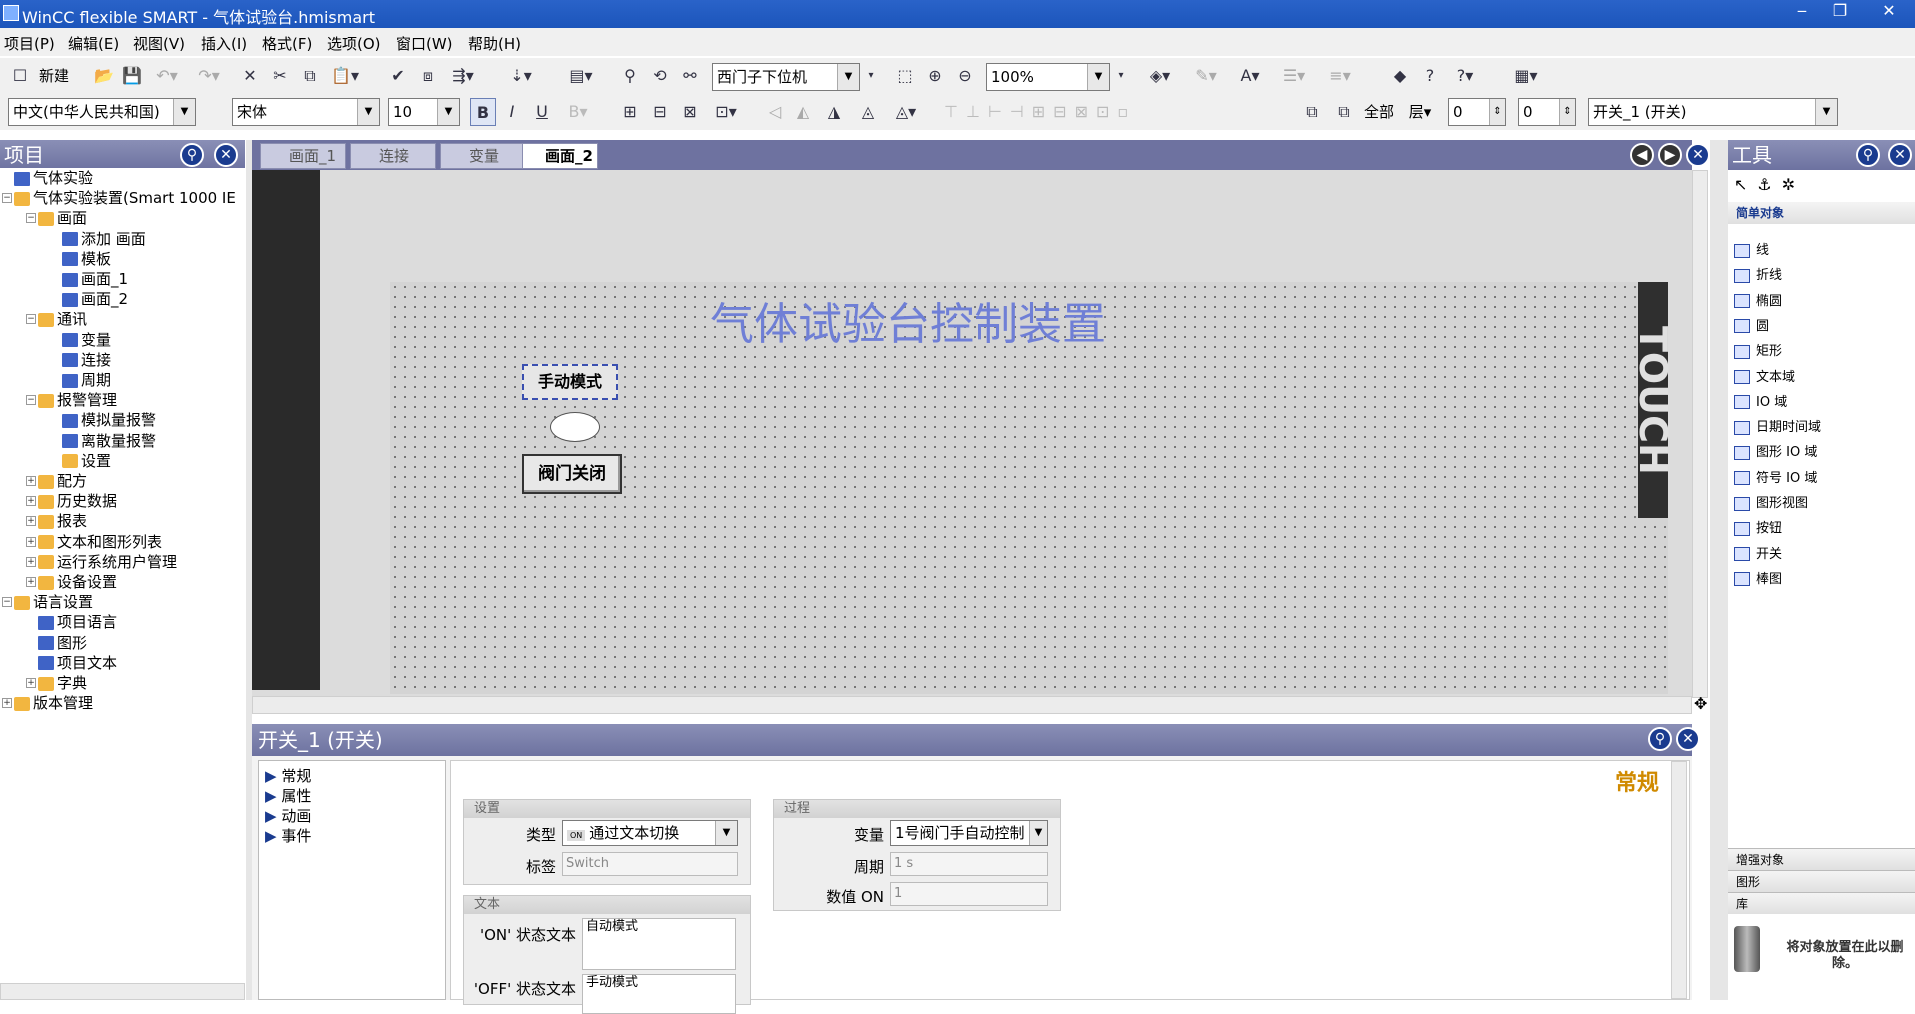  What do you see at coordinates (1547, 112) in the screenshot?
I see `offset-spinner: 0 ⇕` at bounding box center [1547, 112].